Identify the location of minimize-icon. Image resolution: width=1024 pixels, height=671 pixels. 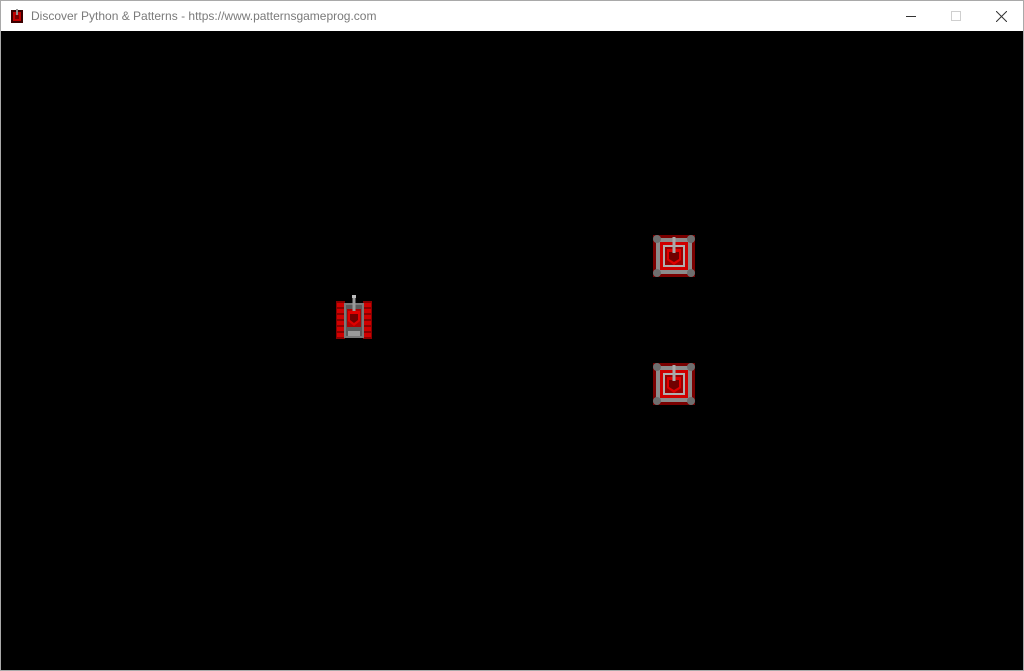
(911, 16).